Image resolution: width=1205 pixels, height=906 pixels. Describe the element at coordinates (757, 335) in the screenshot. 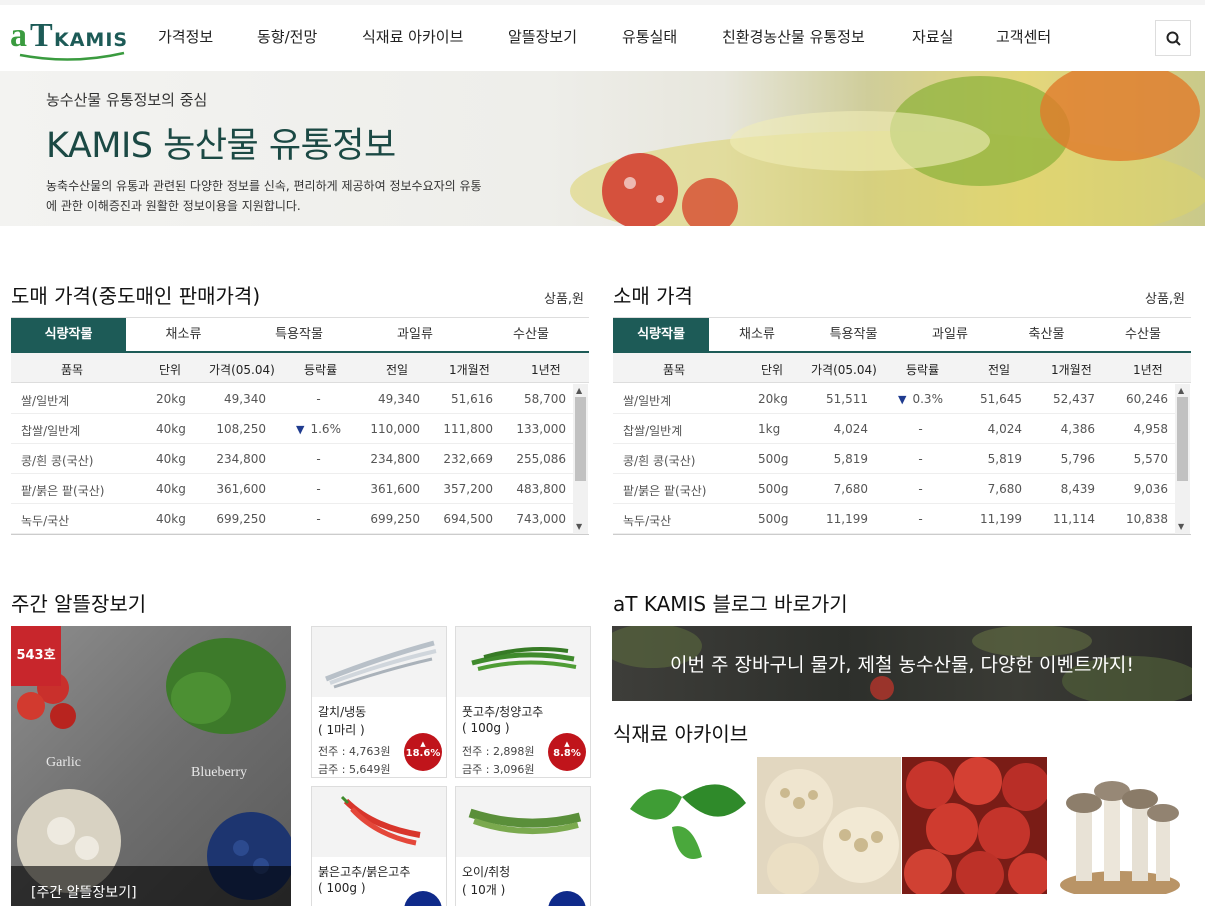

I see `retail-tab-vegetables: 채소류` at that location.